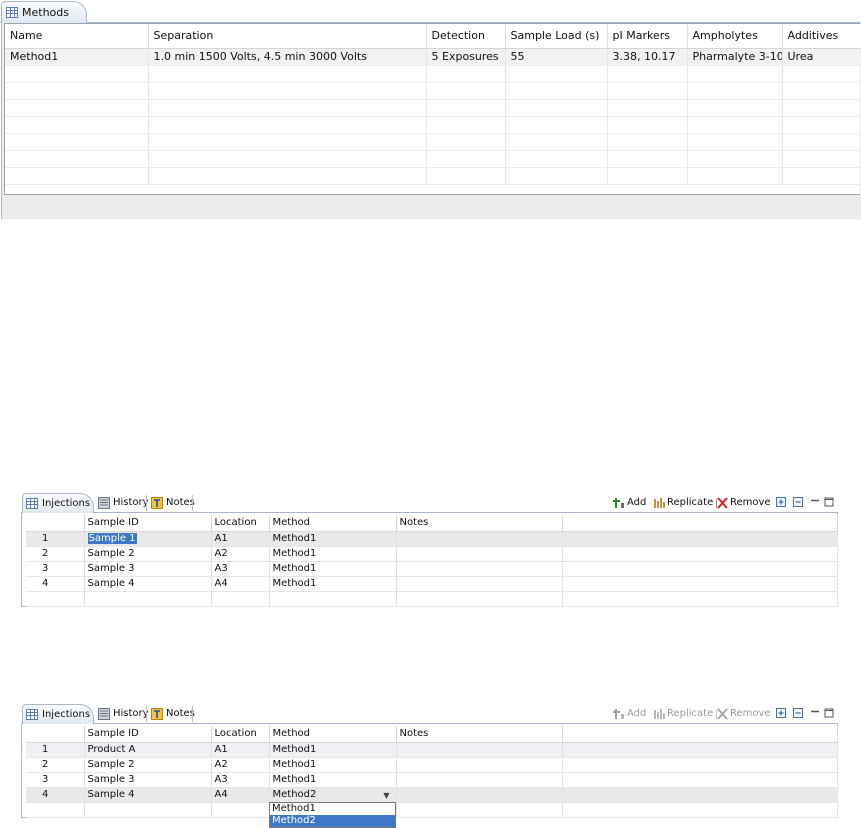 The image size is (861, 828). Describe the element at coordinates (148, 750) in the screenshot. I see `cell-sample-id: Product A` at that location.